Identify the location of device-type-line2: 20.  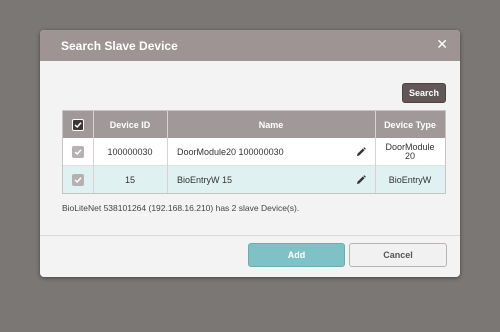
(409, 155).